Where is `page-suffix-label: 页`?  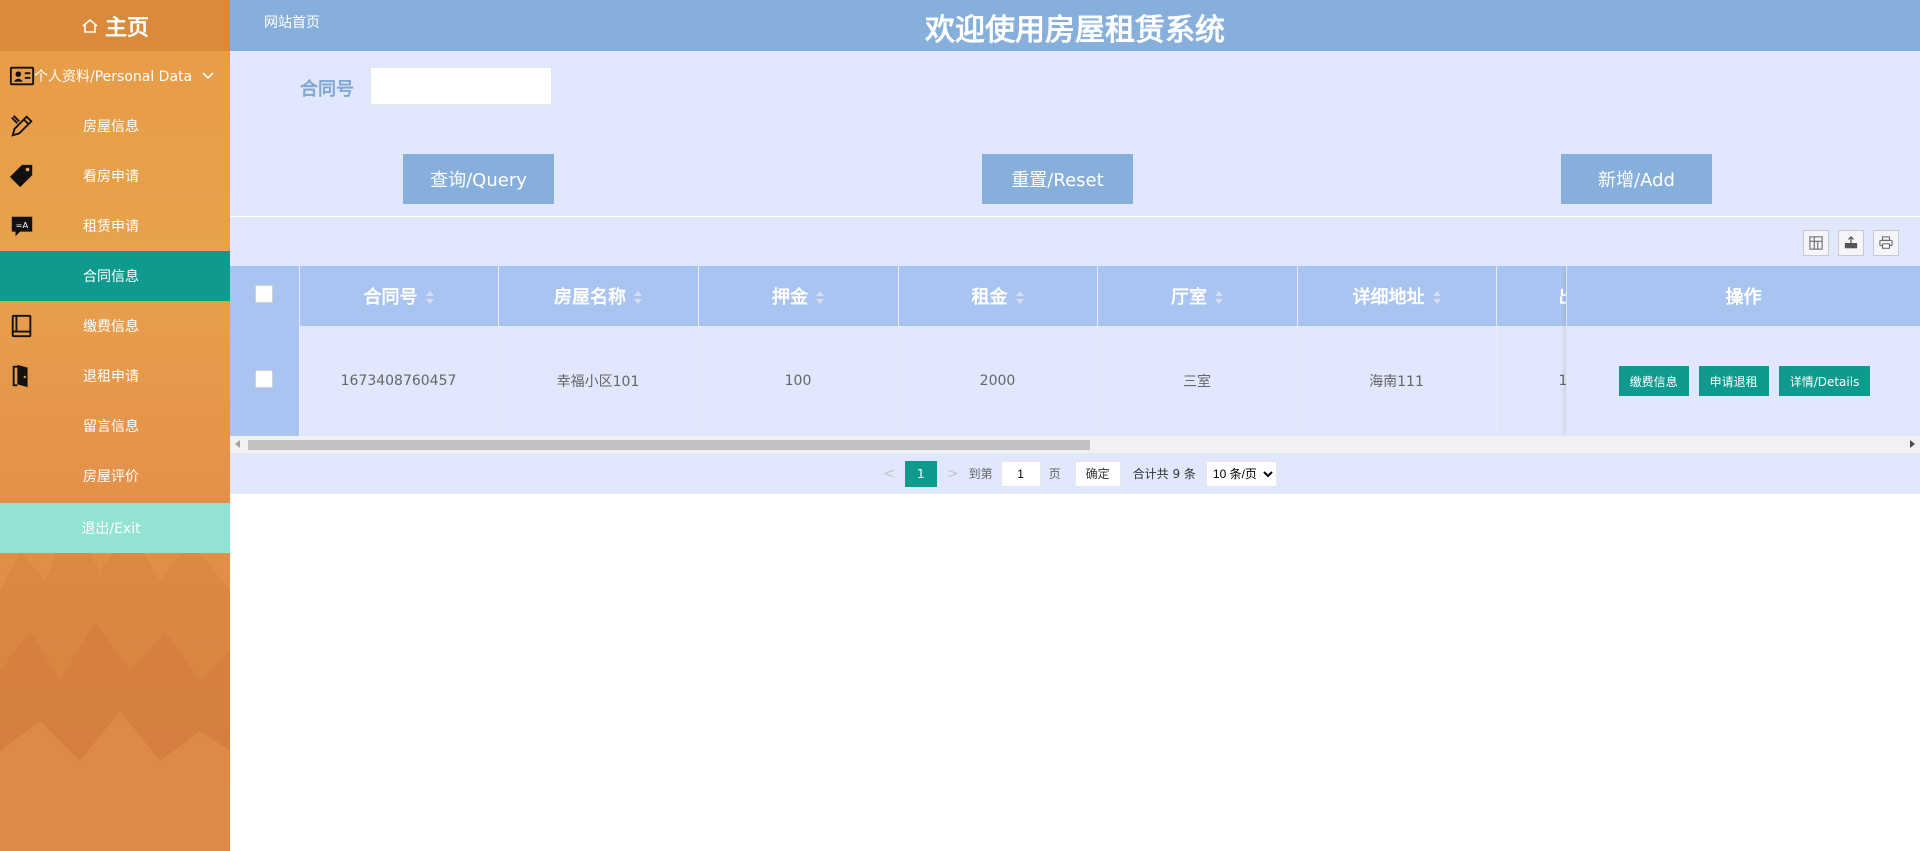 page-suffix-label: 页 is located at coordinates (1054, 474).